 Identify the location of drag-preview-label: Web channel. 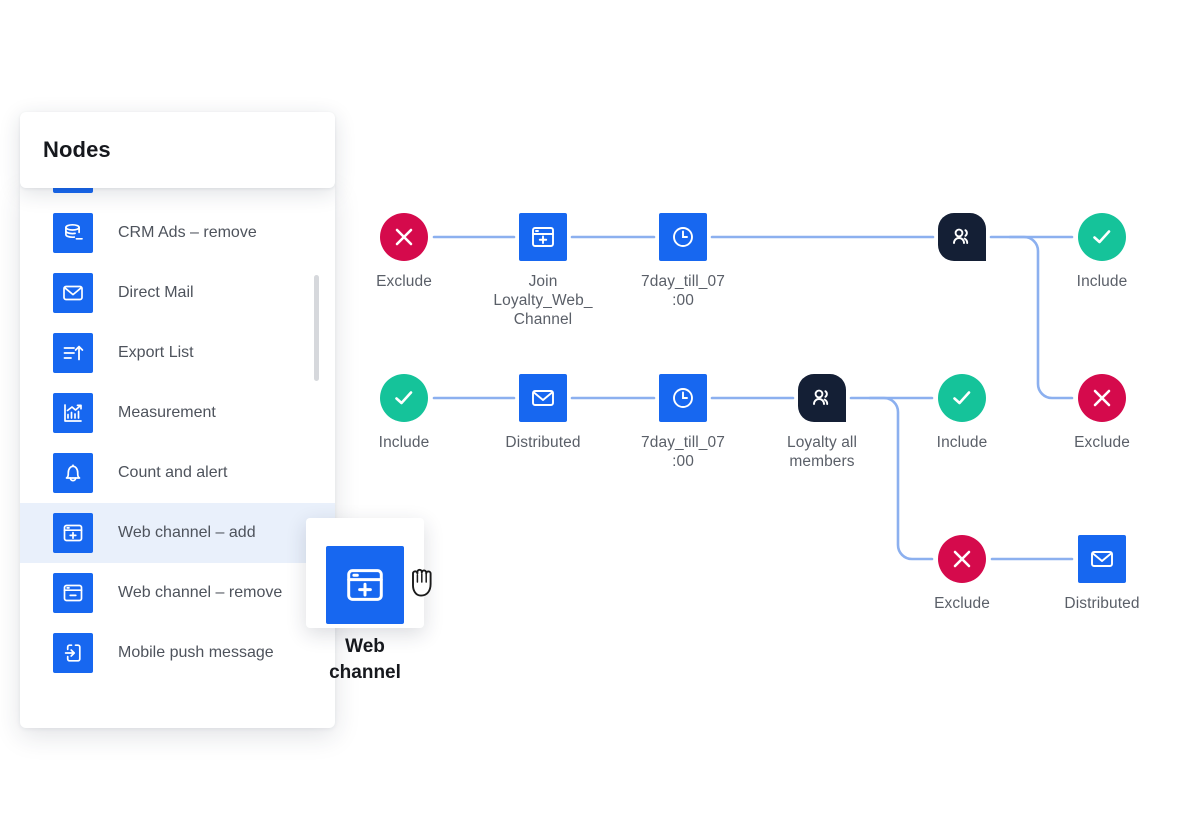
(365, 660).